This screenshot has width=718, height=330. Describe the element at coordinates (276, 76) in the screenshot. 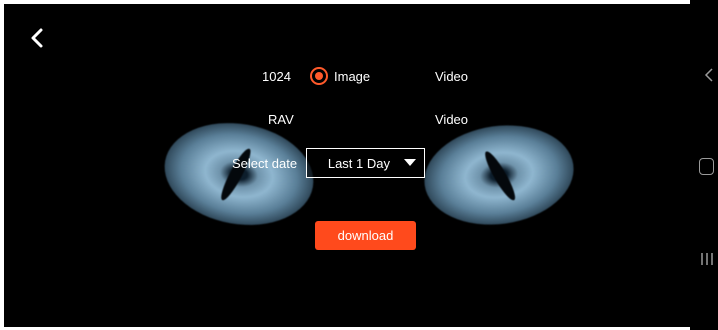

I see `resolution-1024-label: 1024` at that location.